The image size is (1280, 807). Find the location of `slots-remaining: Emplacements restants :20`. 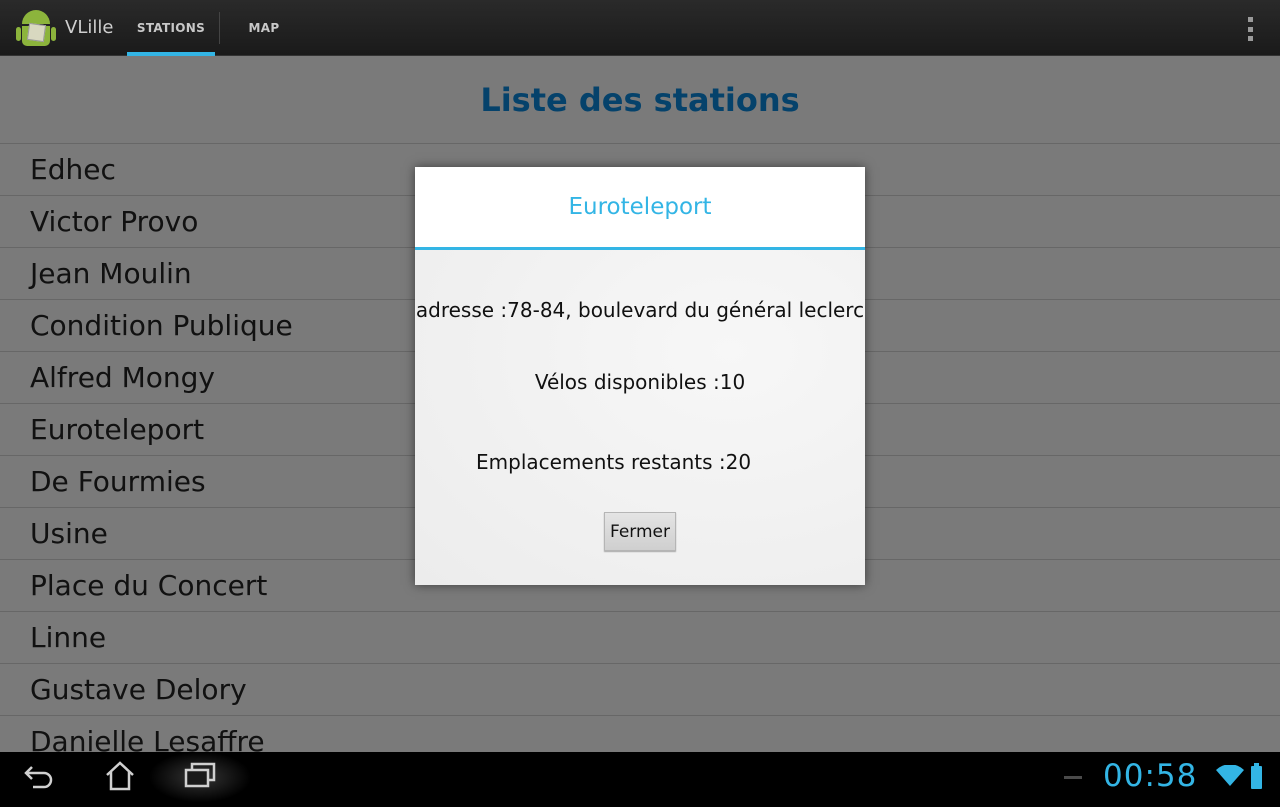

slots-remaining: Emplacements restants :20 is located at coordinates (614, 462).